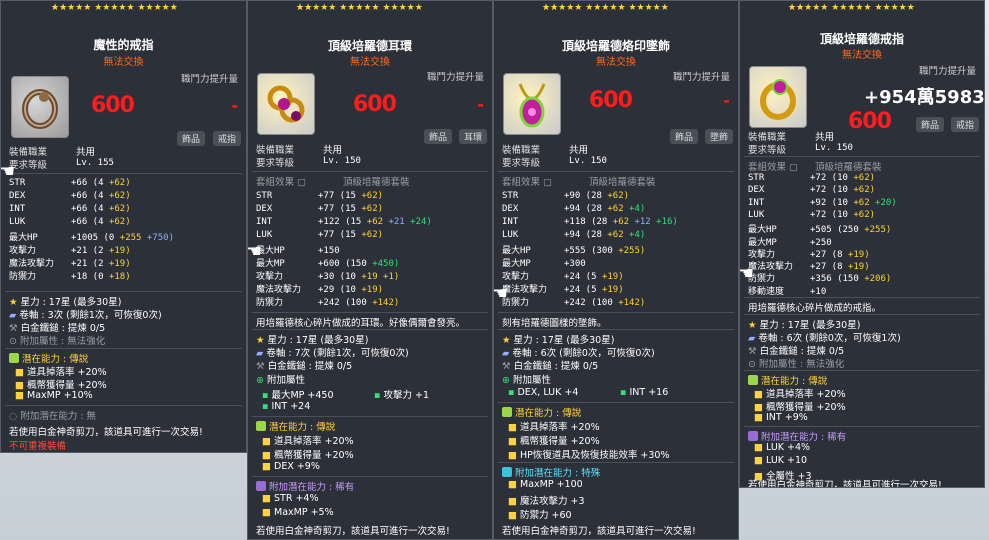 This screenshot has height=540, width=989. Describe the element at coordinates (70, 222) in the screenshot. I see `stat-row: LUK +66 (4 +62)` at that location.